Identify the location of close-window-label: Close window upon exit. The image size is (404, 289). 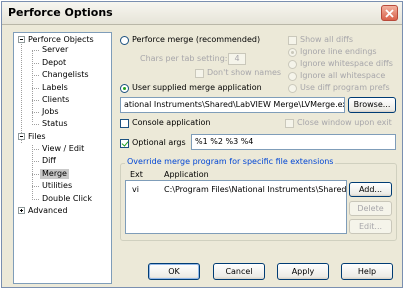
(344, 122).